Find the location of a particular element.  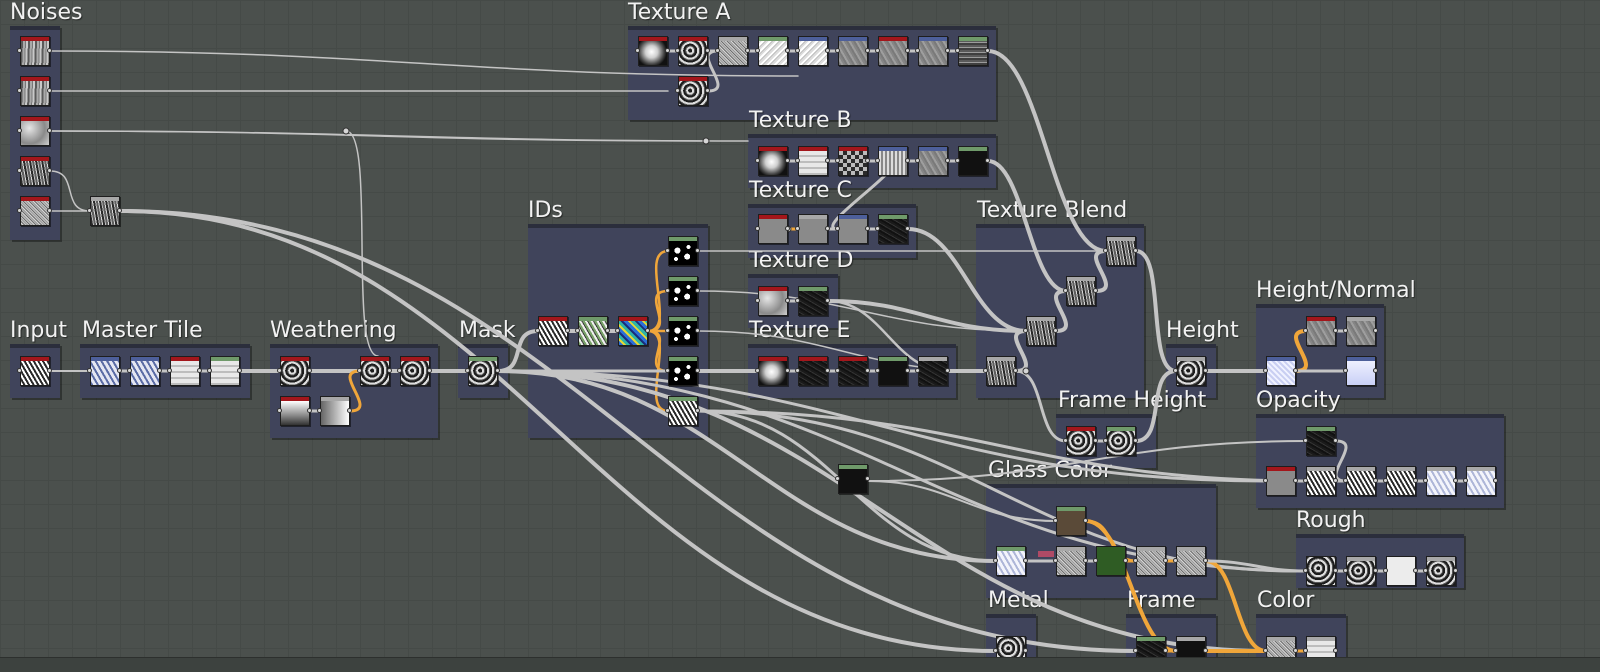

node-tex-d-cloud is located at coordinates (773, 301).